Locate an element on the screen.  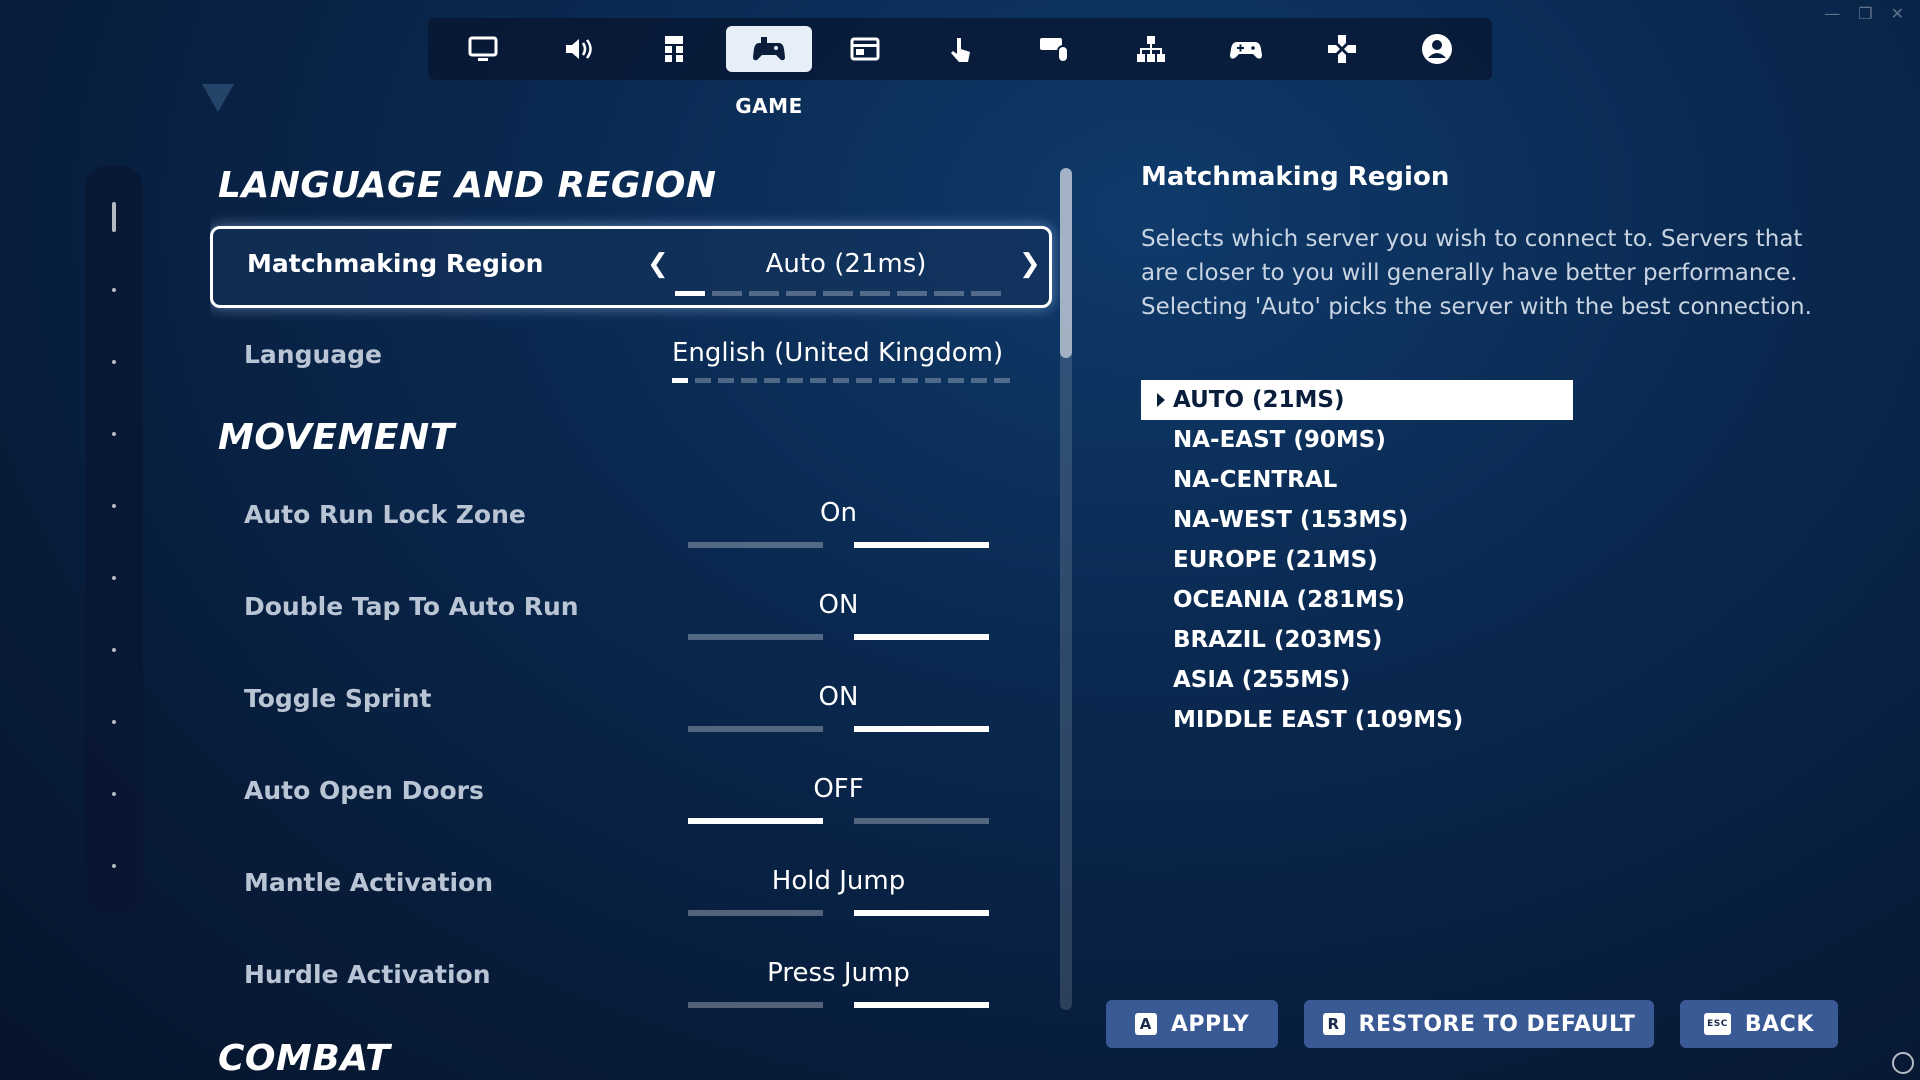
region-option: NA-EAST (90MS) is located at coordinates (1357, 440).